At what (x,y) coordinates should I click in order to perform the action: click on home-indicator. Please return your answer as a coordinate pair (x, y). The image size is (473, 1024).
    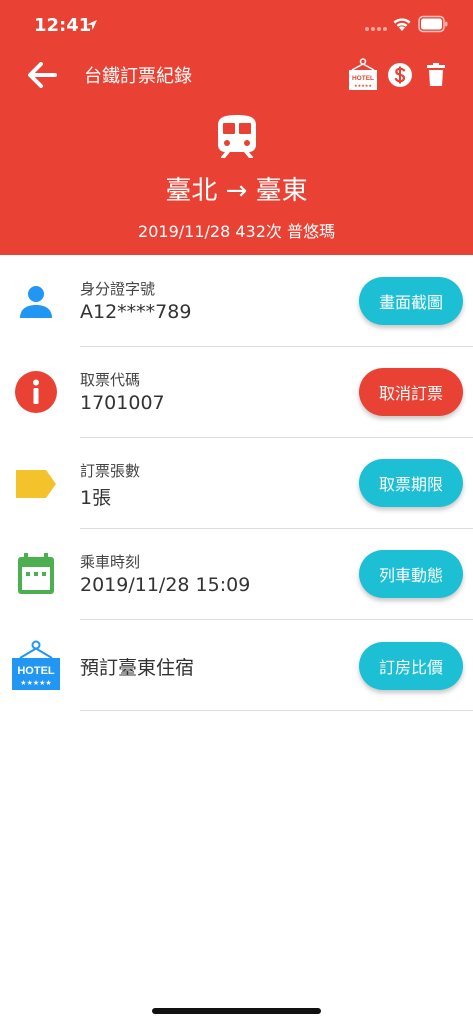
    Looking at the image, I should click on (236, 1011).